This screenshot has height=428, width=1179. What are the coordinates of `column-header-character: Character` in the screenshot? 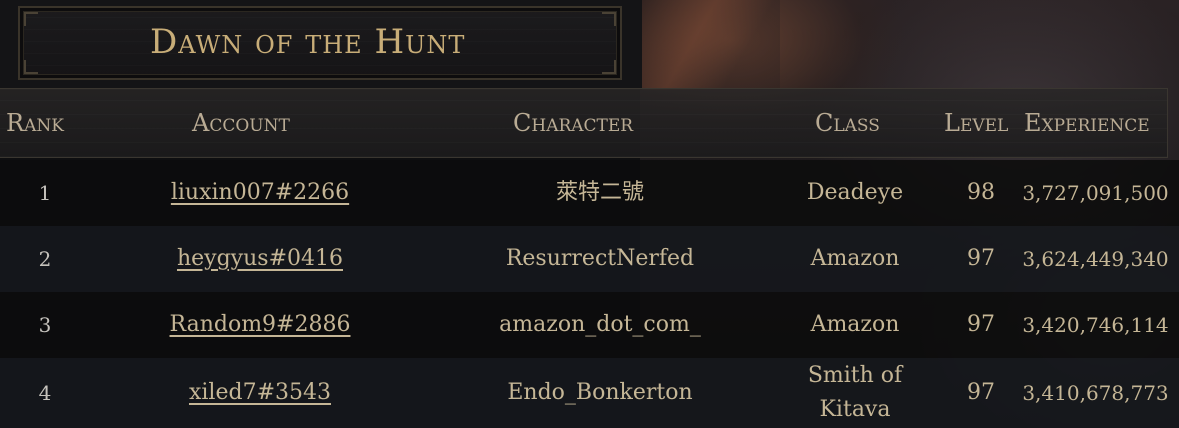 It's located at (573, 123).